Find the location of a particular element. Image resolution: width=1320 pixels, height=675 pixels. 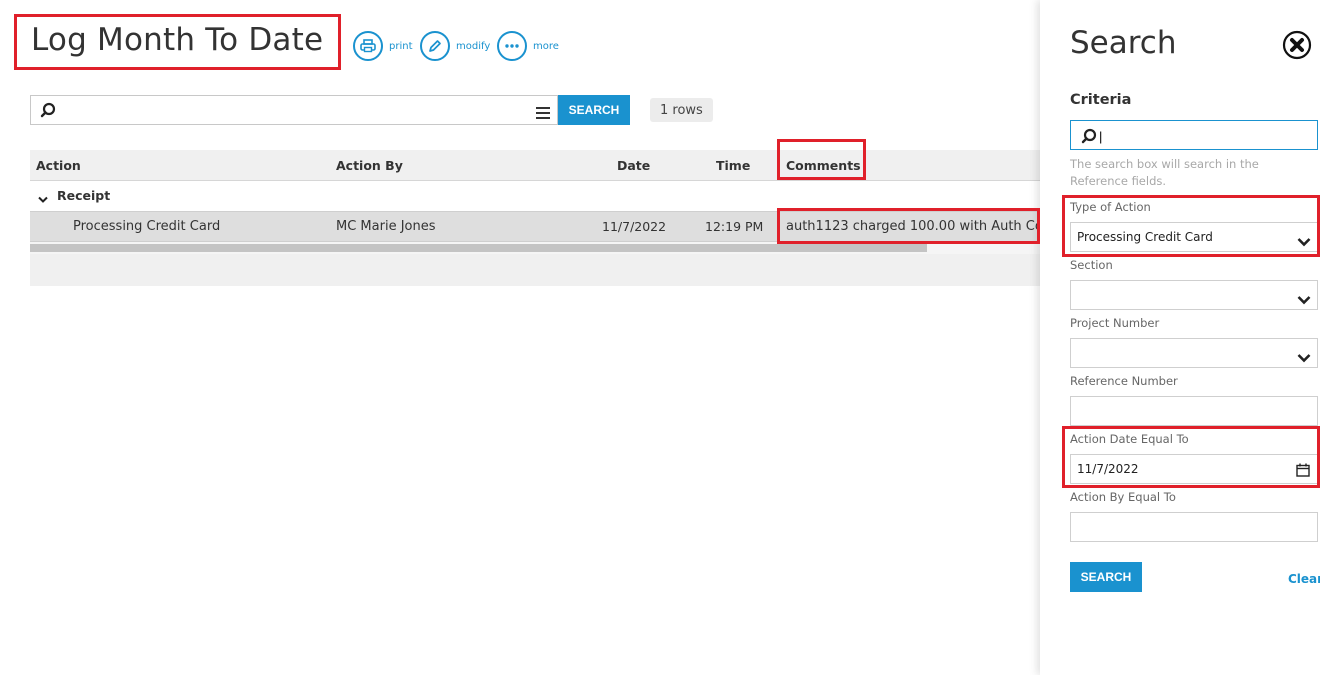

modify-label: modify is located at coordinates (473, 46).